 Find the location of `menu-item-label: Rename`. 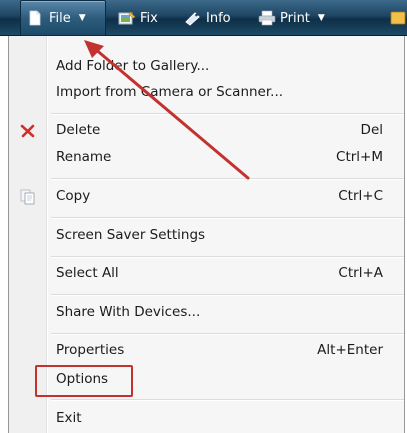

menu-item-label: Rename is located at coordinates (84, 157).